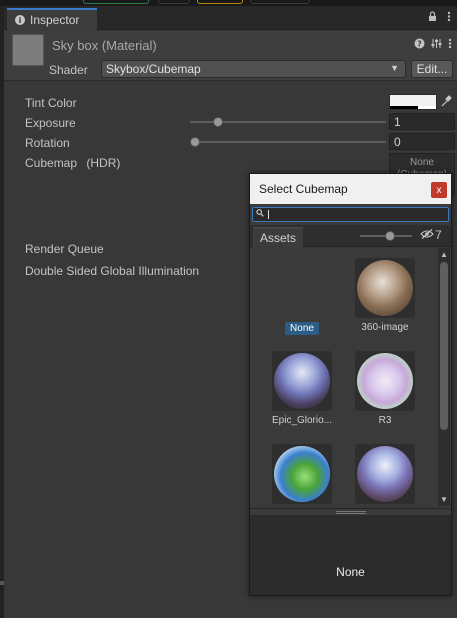 Image resolution: width=457 pixels, height=618 pixels. What do you see at coordinates (444, 499) in the screenshot?
I see `scroll-down-icon: ▼` at bounding box center [444, 499].